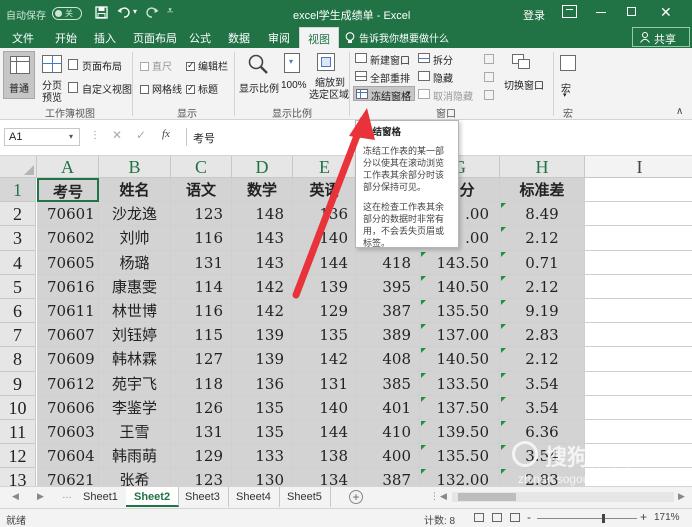 This screenshot has height=527, width=692. What do you see at coordinates (67, 13) in the screenshot?
I see `autosave-toggle: 关` at bounding box center [67, 13].